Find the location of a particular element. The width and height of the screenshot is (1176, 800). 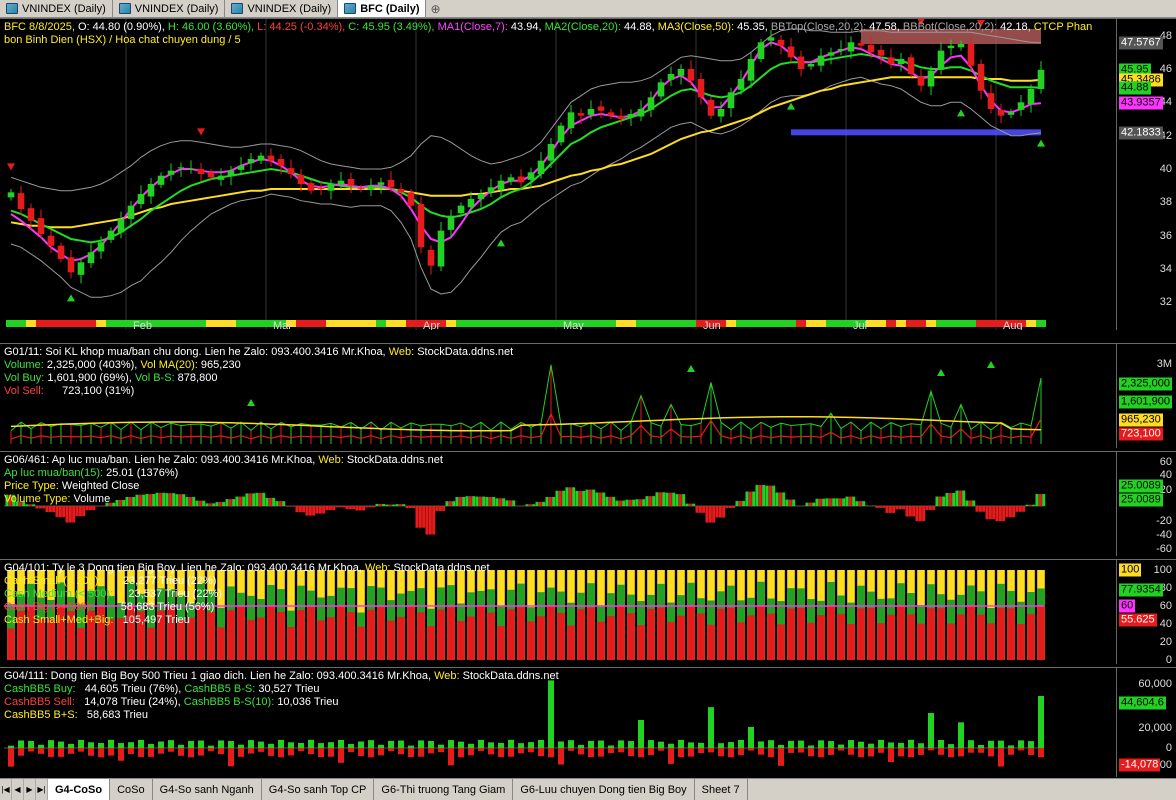

cash-ratio-plot-area is located at coordinates (560, 612).